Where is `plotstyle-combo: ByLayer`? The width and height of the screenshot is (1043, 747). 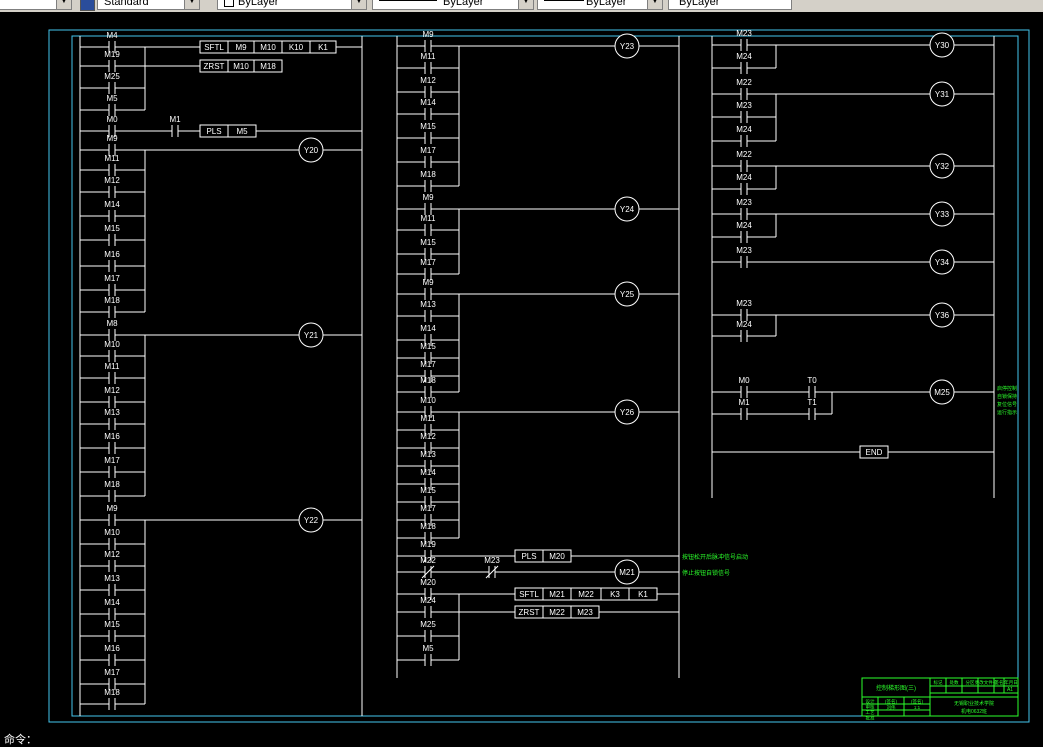 plotstyle-combo: ByLayer is located at coordinates (730, 5).